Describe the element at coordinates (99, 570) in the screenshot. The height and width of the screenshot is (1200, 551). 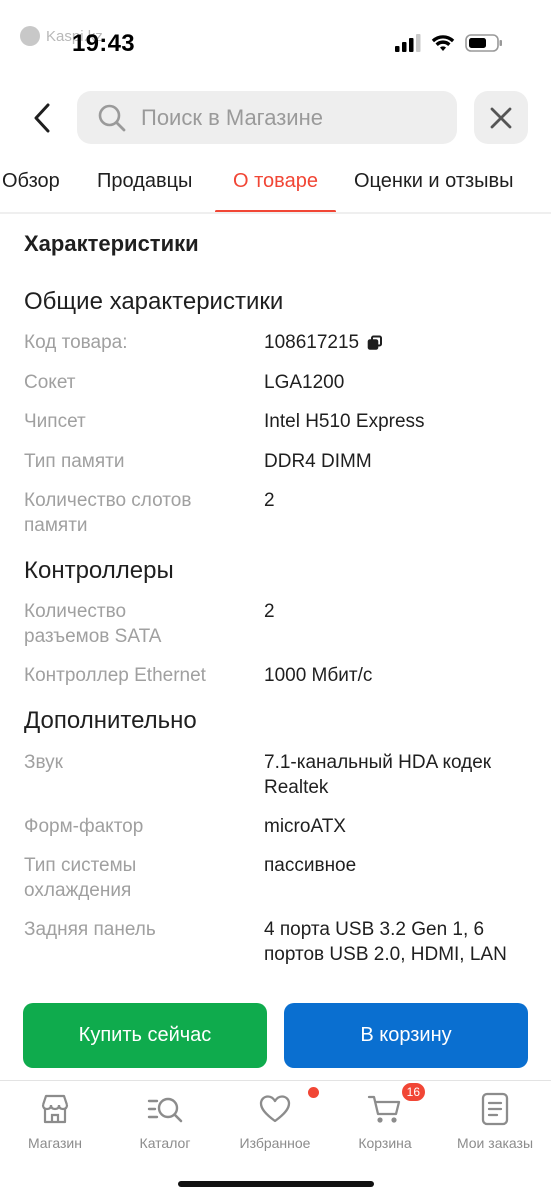
I see `group-title-controllers: Контроллеры` at that location.